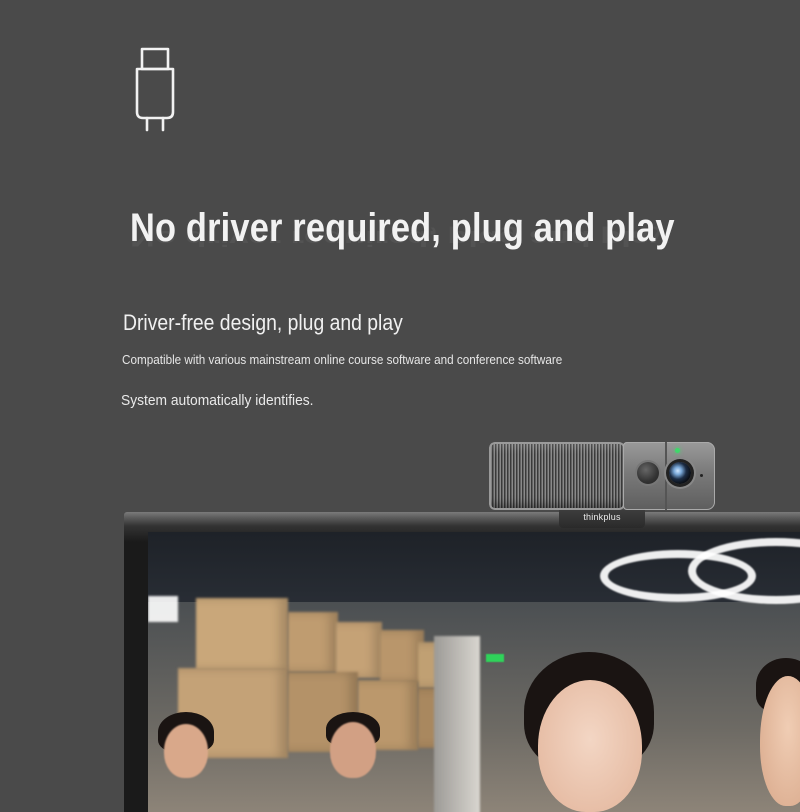 The height and width of the screenshot is (812, 800). What do you see at coordinates (402, 228) in the screenshot?
I see `headline: No driver required, plug and play` at bounding box center [402, 228].